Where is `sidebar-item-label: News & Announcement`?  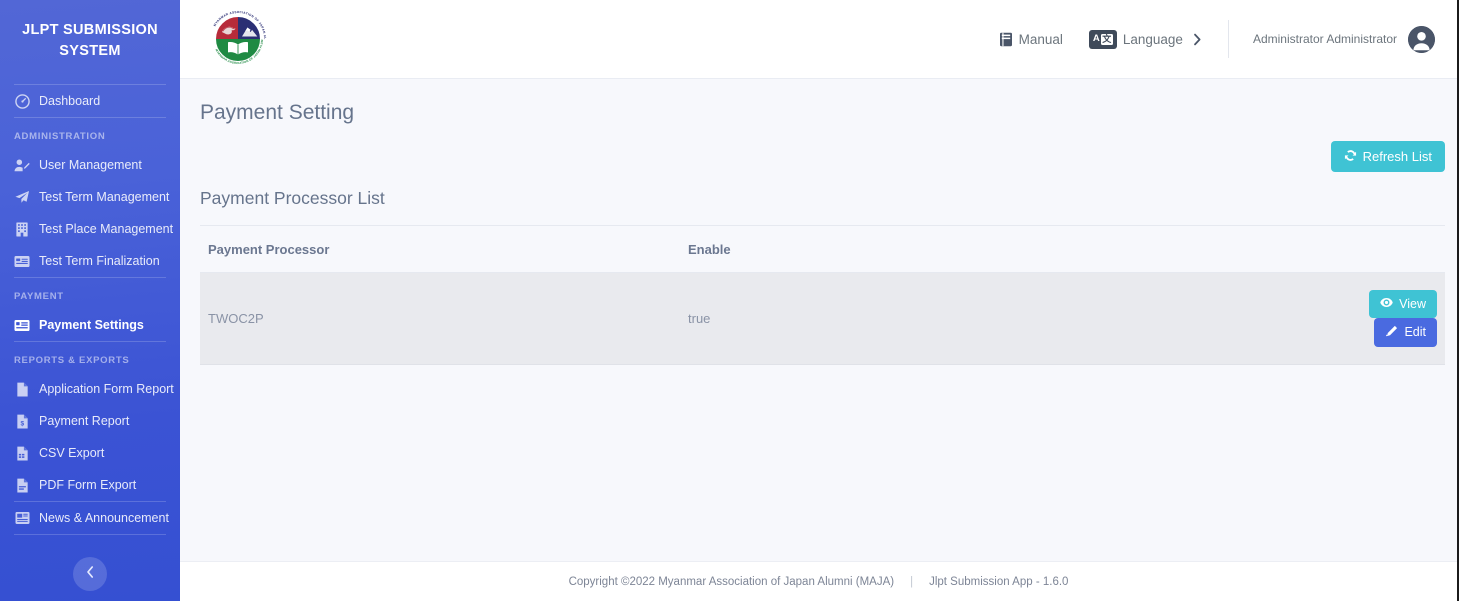
sidebar-item-label: News & Announcement is located at coordinates (104, 518).